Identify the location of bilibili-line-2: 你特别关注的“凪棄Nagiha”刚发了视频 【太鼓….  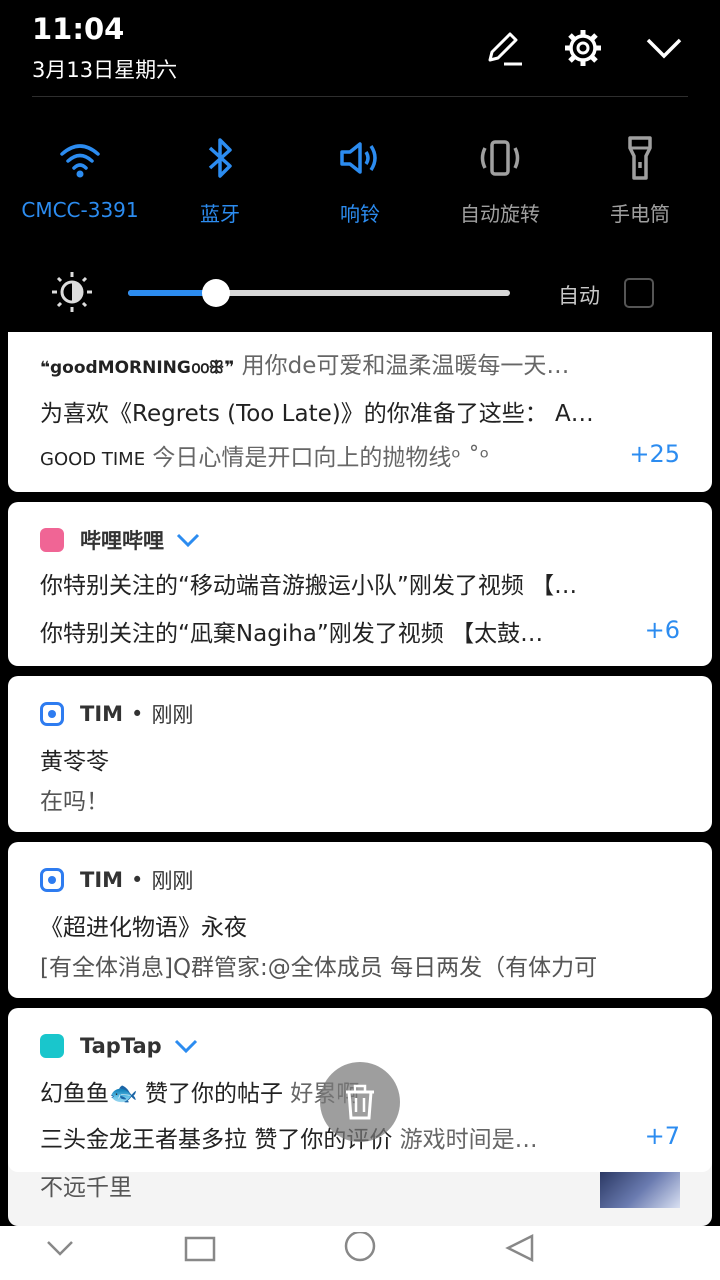
(292, 634).